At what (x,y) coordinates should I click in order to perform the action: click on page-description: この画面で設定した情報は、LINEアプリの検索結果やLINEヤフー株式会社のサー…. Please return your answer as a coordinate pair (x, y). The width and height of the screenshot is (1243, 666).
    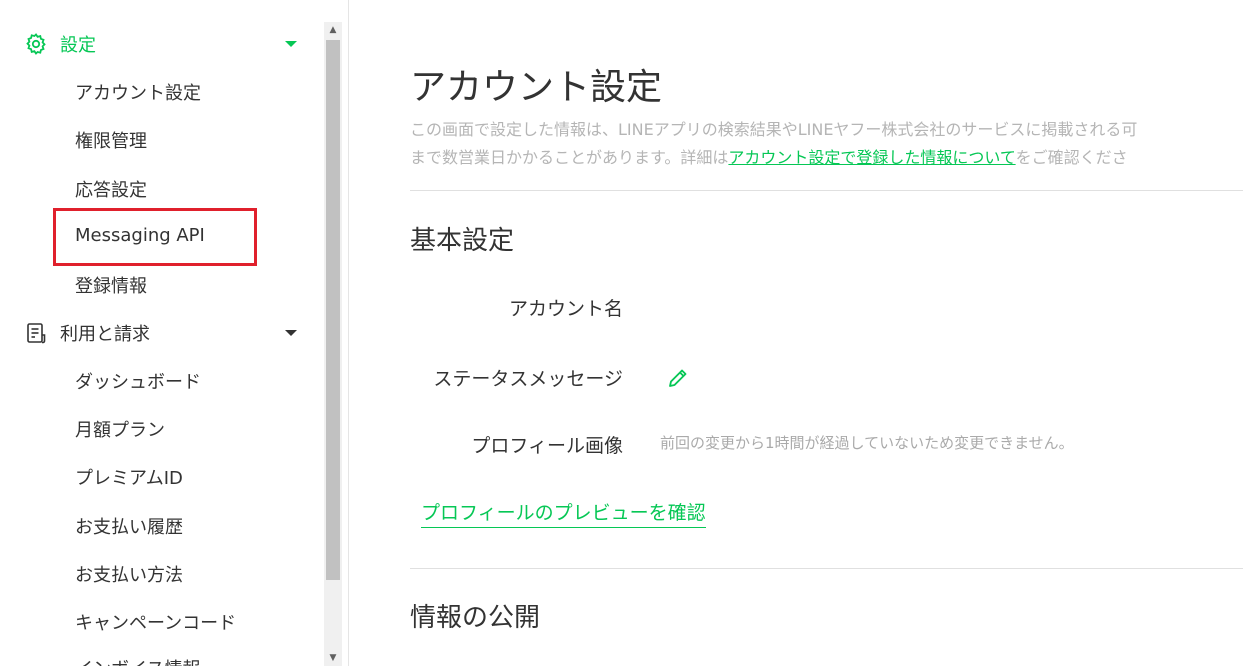
    Looking at the image, I should click on (826, 144).